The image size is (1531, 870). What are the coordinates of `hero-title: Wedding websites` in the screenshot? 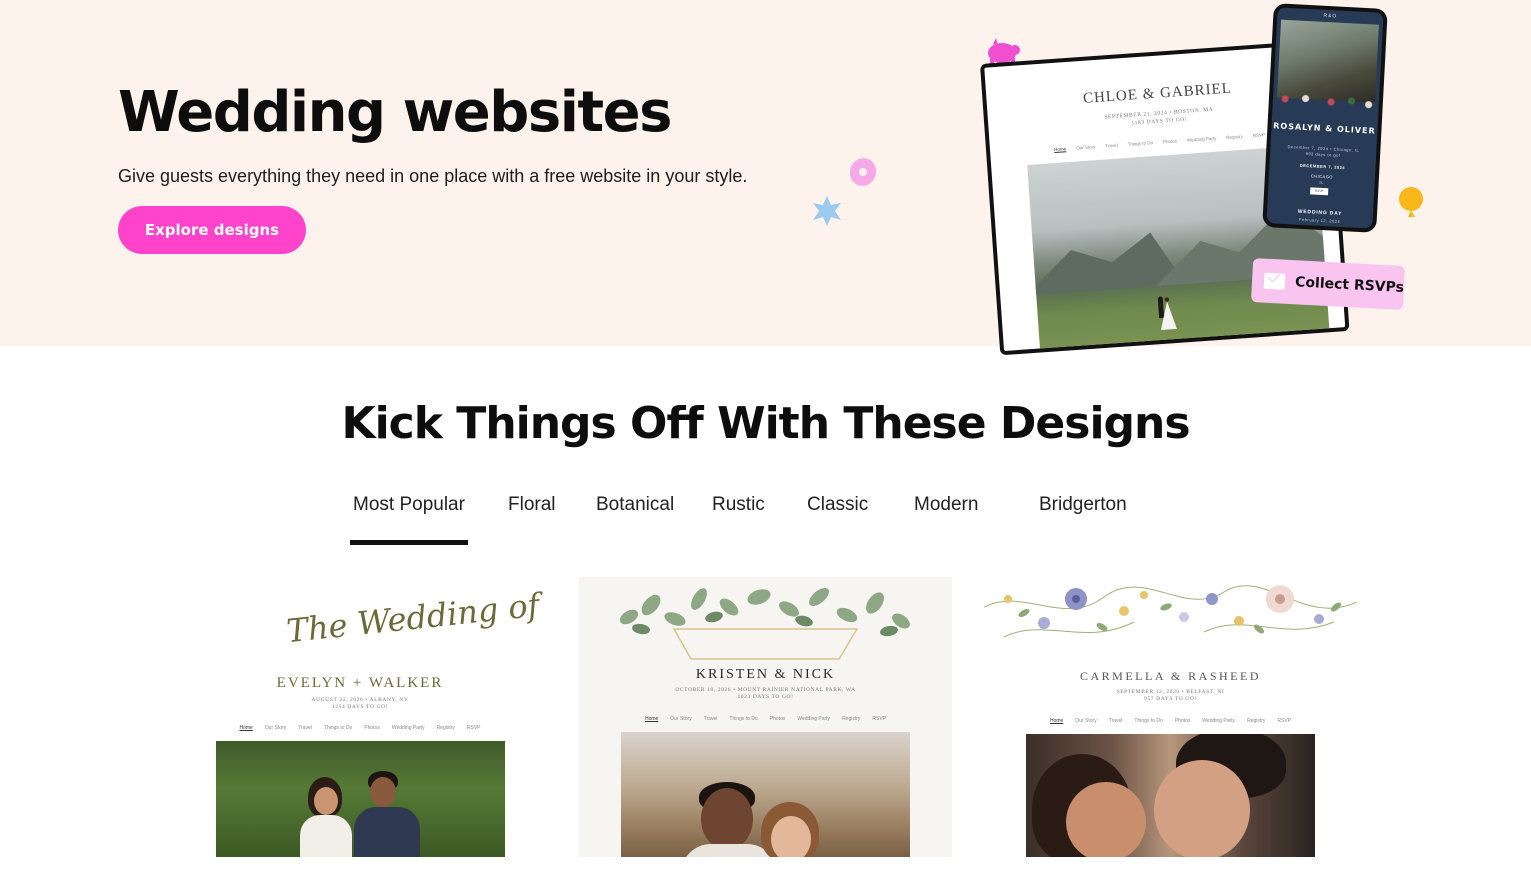 It's located at (395, 112).